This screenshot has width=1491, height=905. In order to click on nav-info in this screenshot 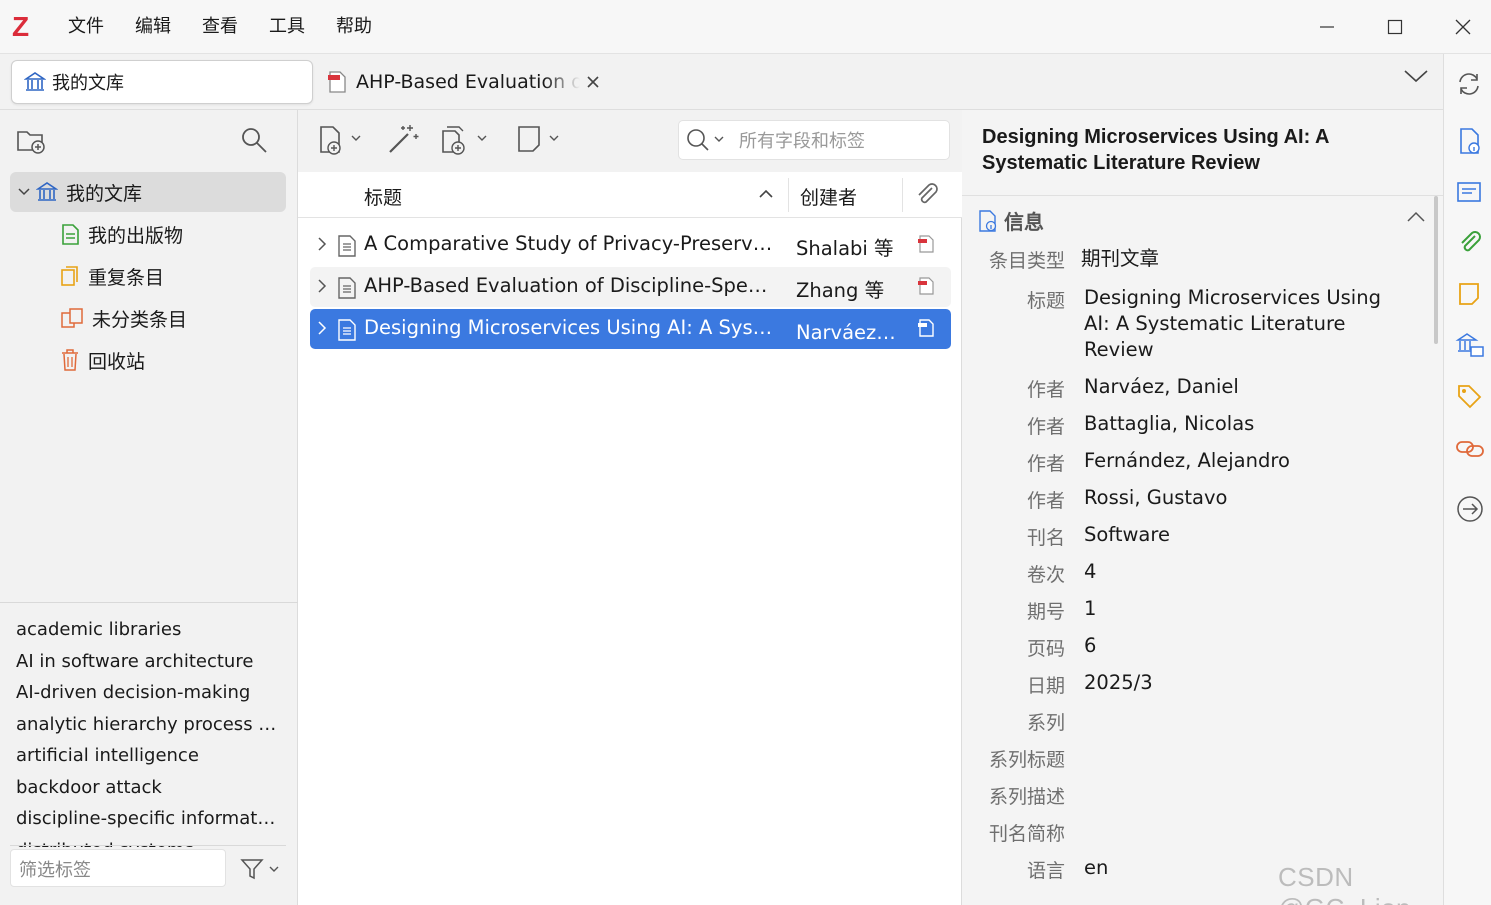, I will do `click(1469, 140)`.